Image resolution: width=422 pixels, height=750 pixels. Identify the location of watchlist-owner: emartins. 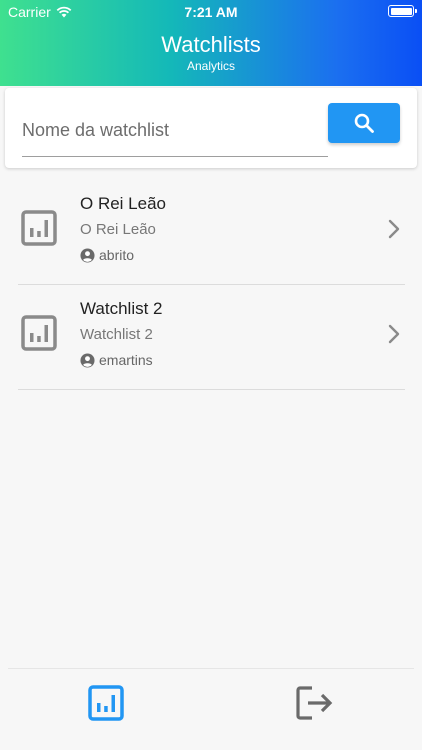
(116, 360).